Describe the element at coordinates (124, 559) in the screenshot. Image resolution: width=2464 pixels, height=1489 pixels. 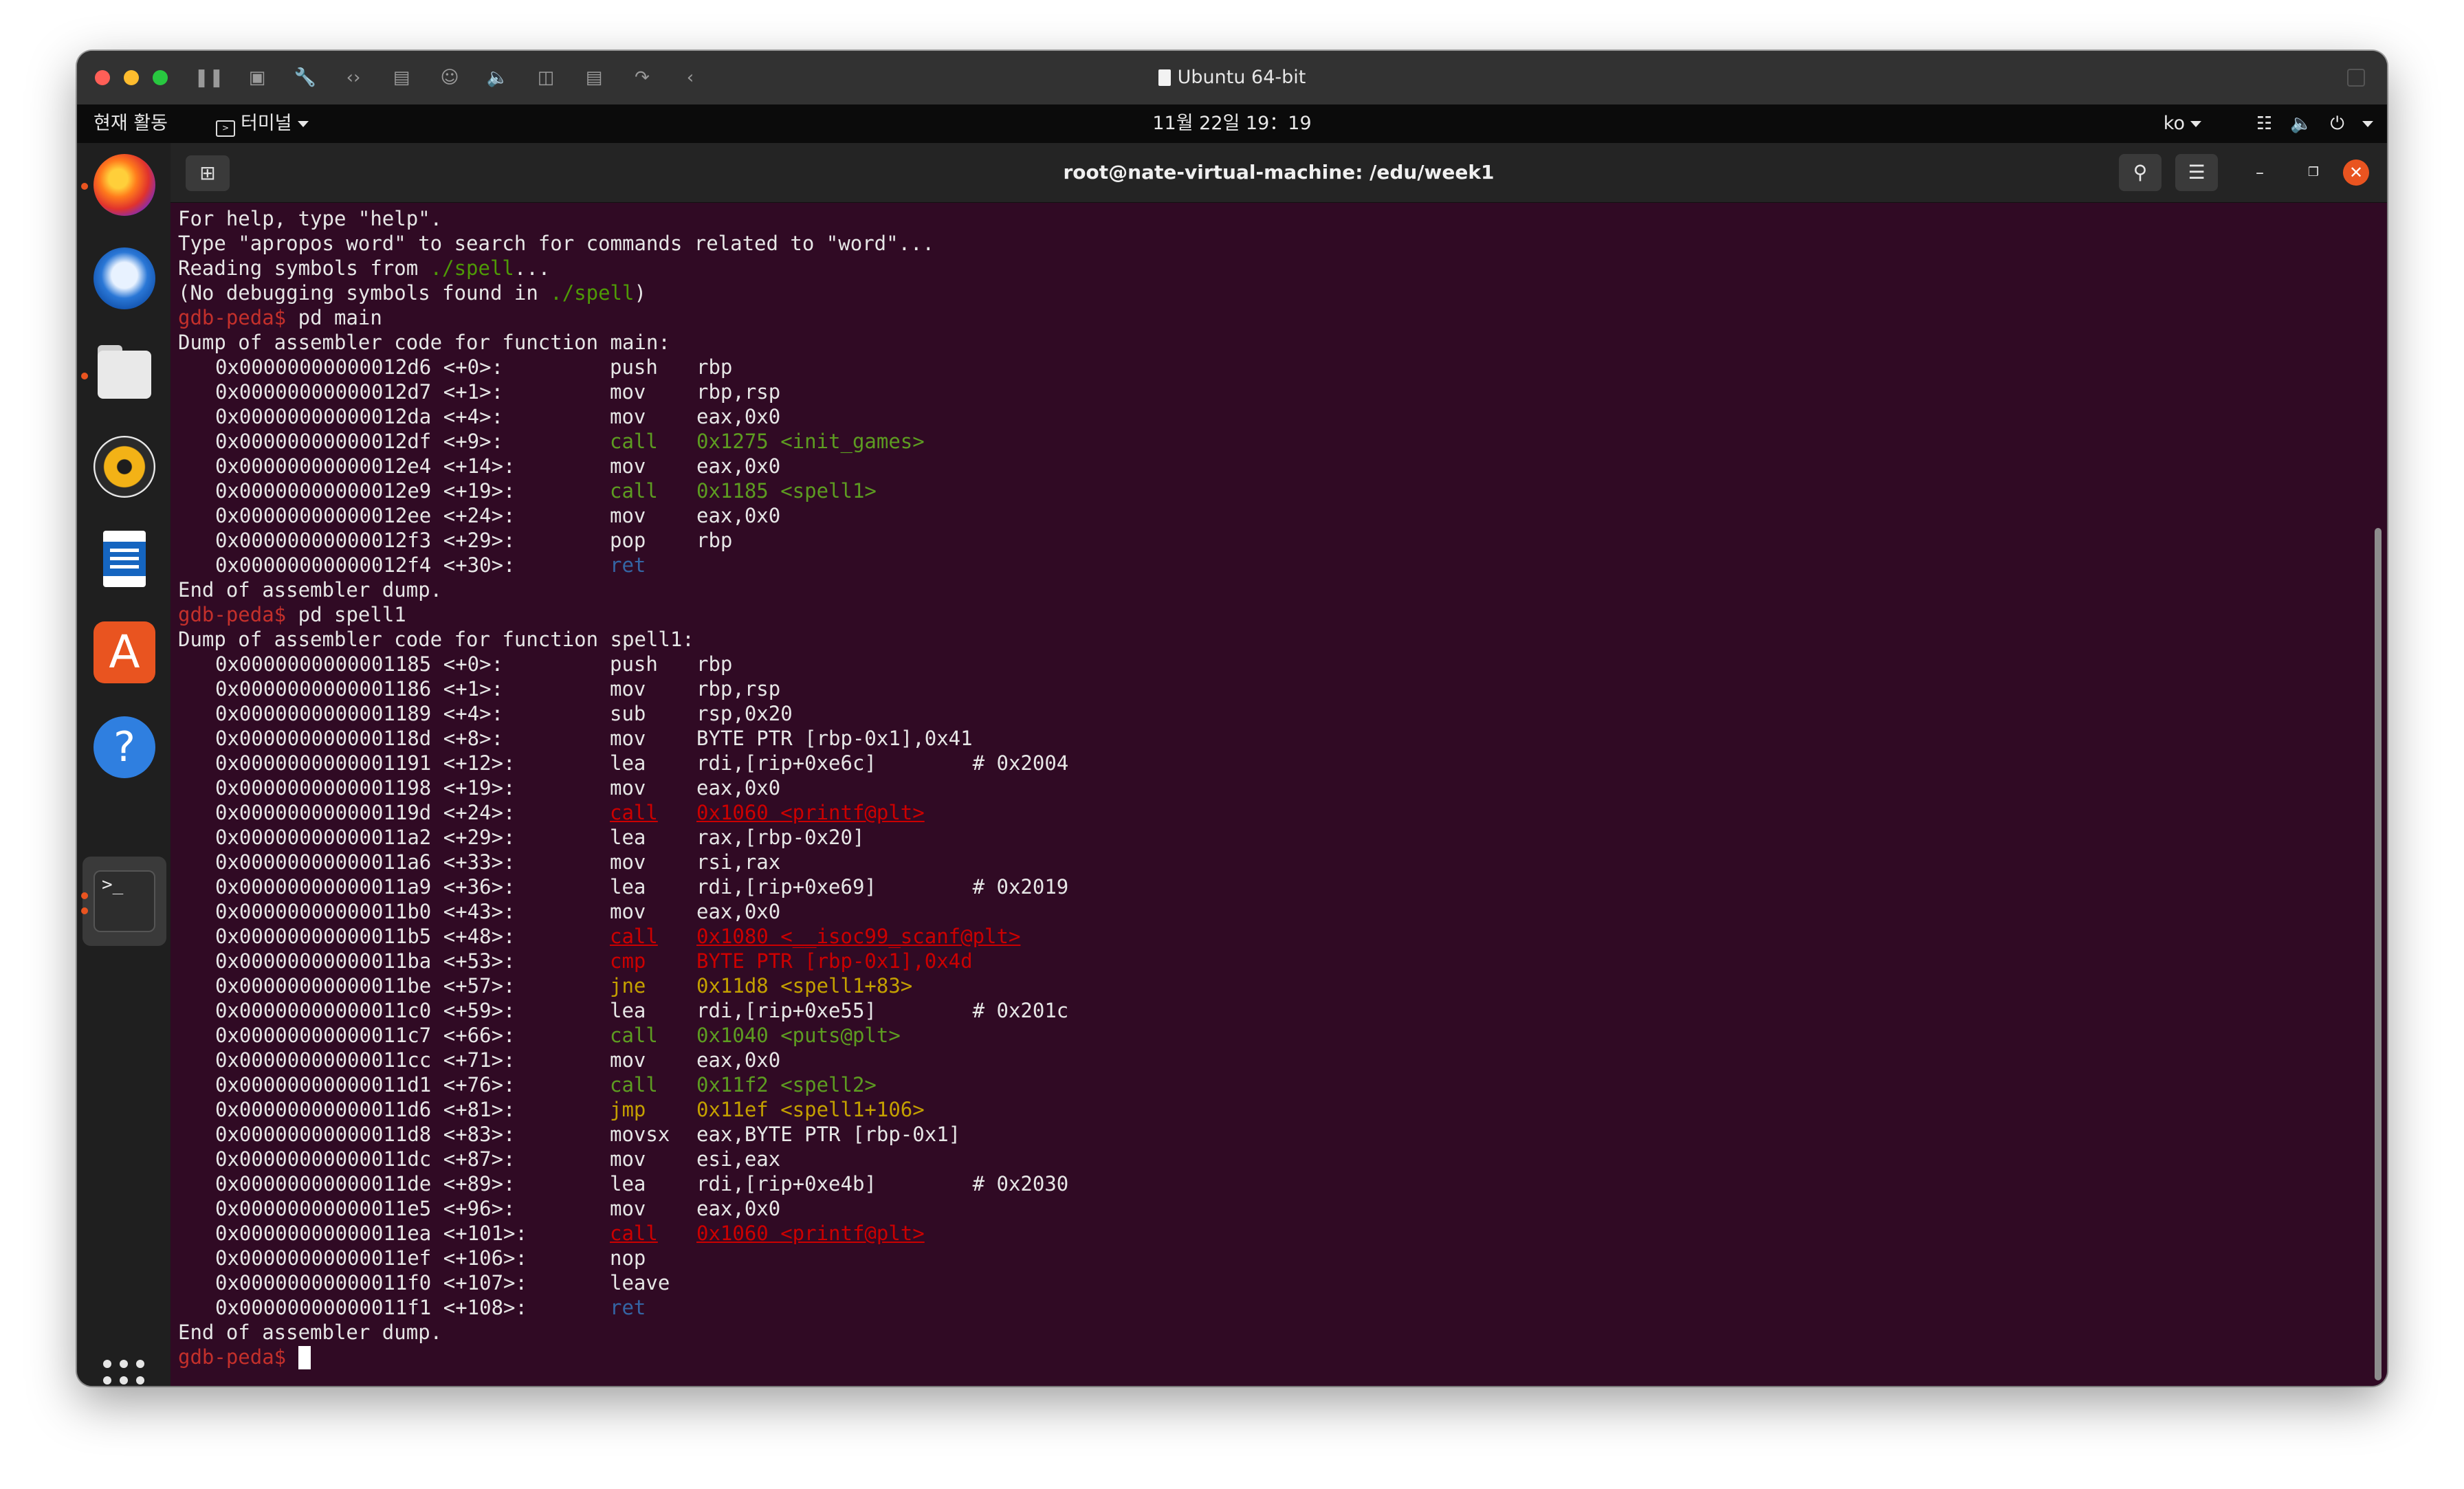
I see `libreoffice-writer-icon` at that location.